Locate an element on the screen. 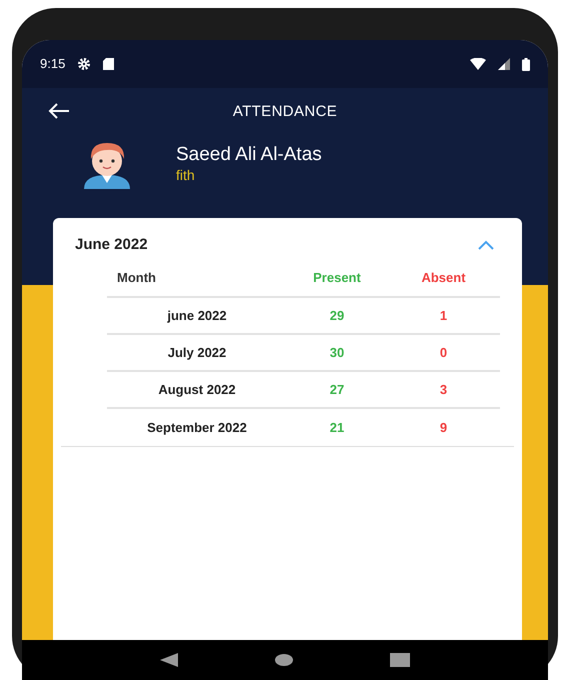  table-cell-text: July 2022 is located at coordinates (197, 353).